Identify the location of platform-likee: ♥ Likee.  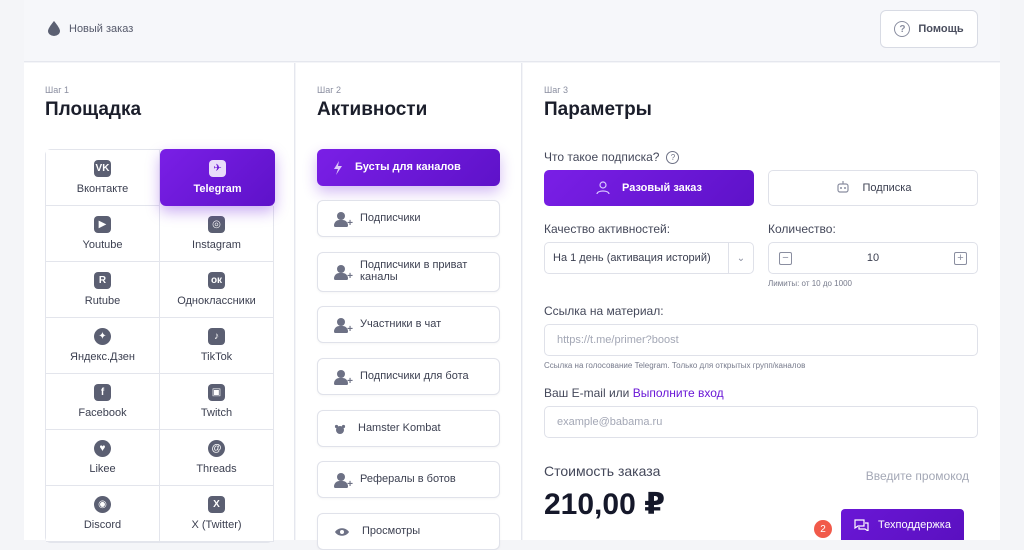
(103, 458).